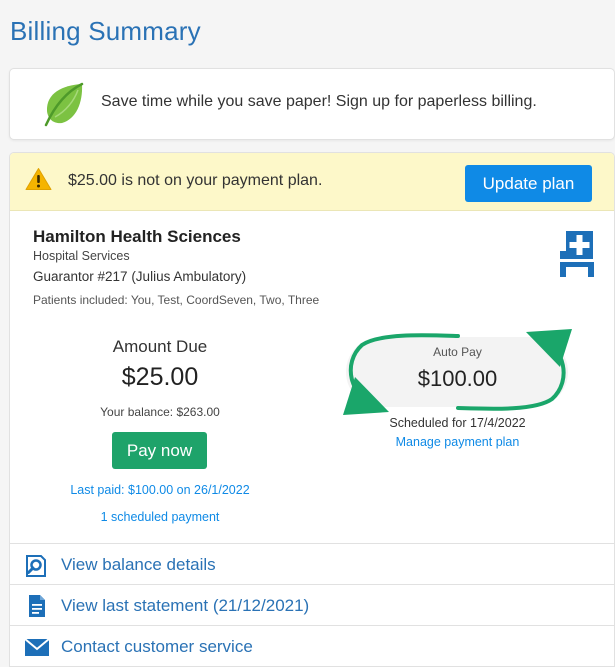  Describe the element at coordinates (160, 412) in the screenshot. I see `balance-text: Your balance: $263.00` at that location.